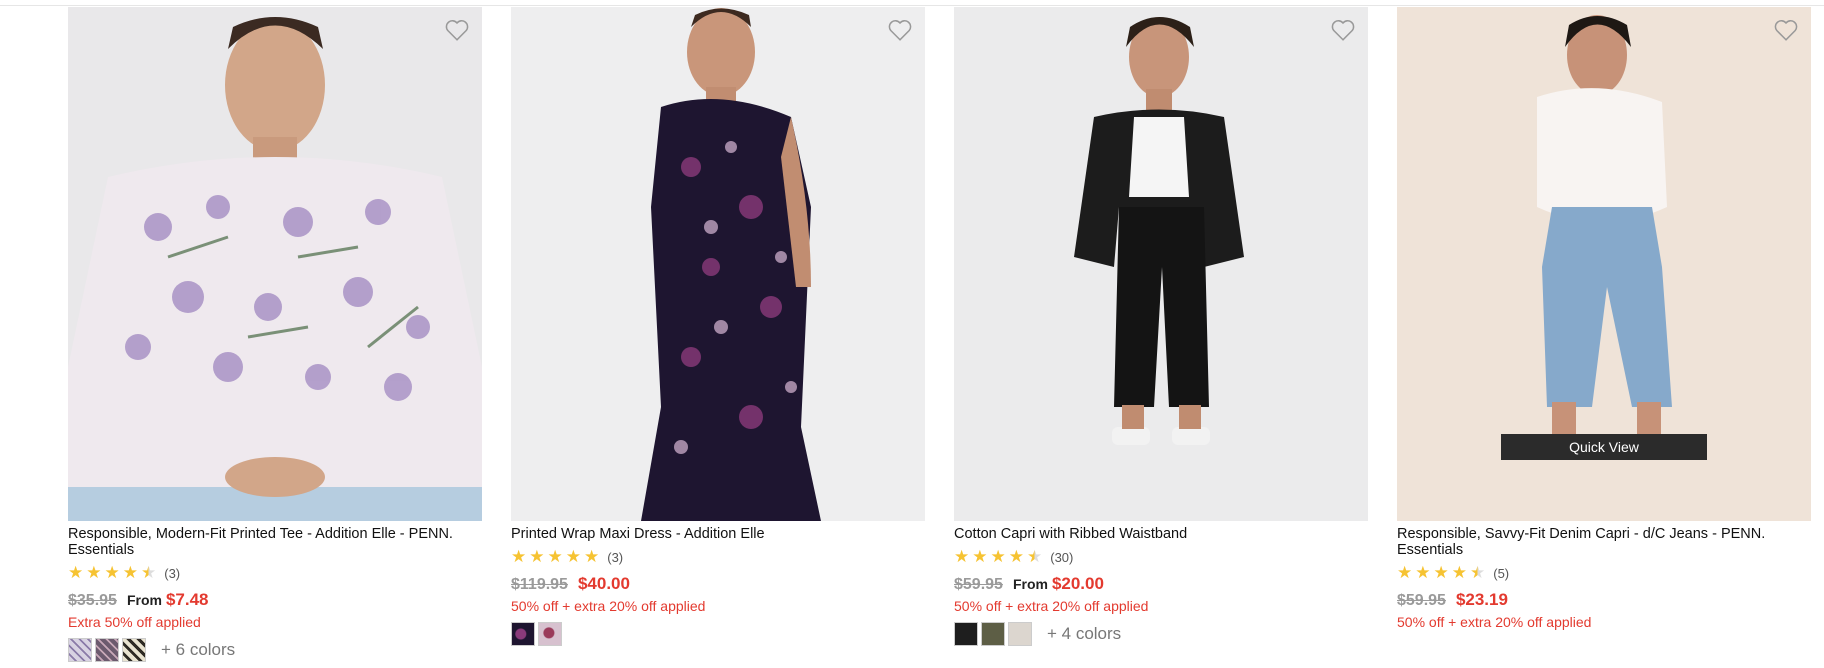 The height and width of the screenshot is (668, 1824). What do you see at coordinates (1084, 634) in the screenshot?
I see `more-colors-link: + 4 colors` at bounding box center [1084, 634].